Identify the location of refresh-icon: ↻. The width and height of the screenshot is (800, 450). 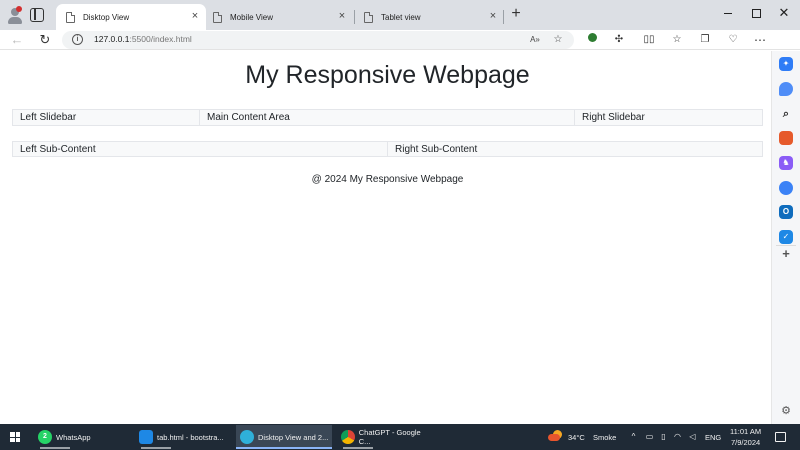
(45, 40).